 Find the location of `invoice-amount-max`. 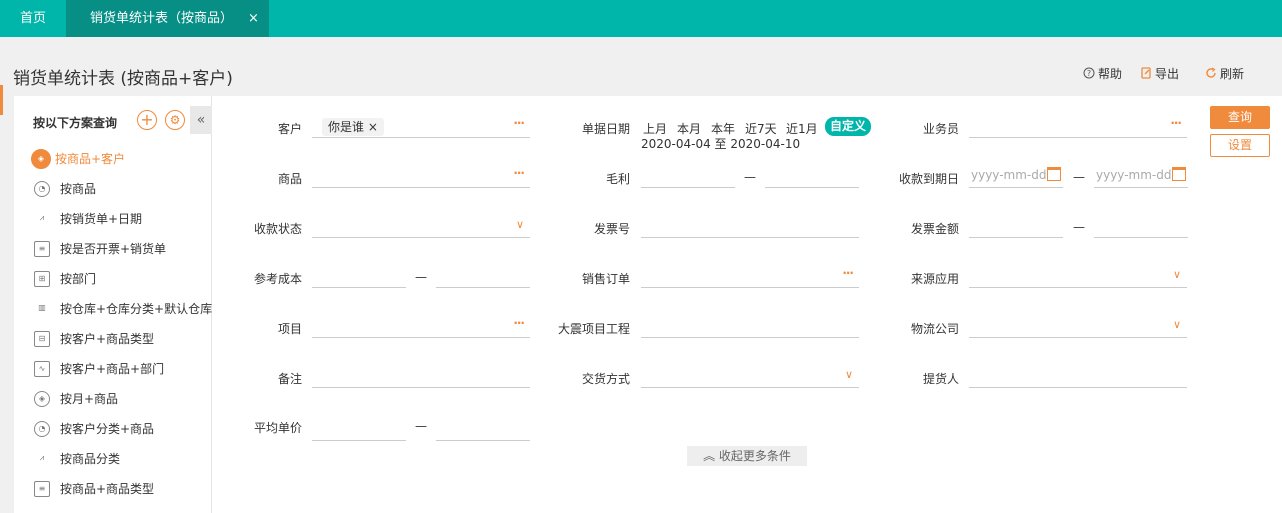

invoice-amount-max is located at coordinates (1141, 226).